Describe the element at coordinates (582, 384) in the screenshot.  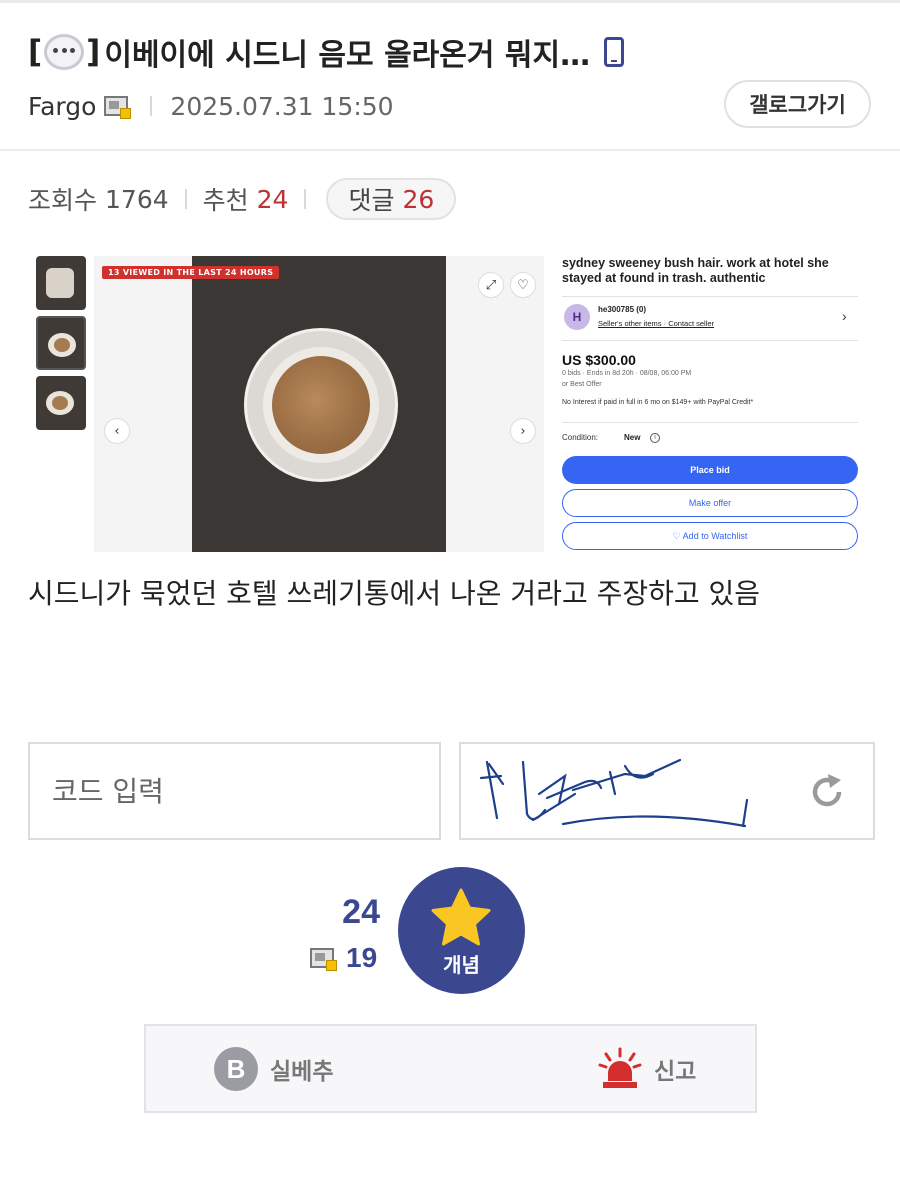
I see `best-offer-text: or Best Offer` at that location.